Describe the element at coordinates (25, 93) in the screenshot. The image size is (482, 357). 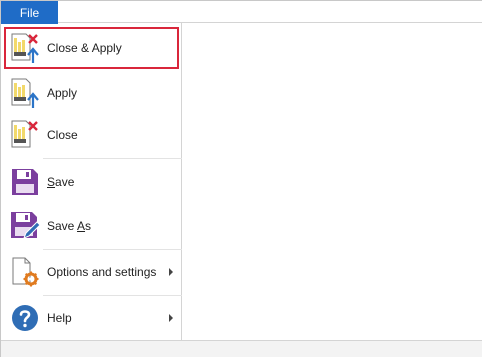
I see `apply-icon` at that location.